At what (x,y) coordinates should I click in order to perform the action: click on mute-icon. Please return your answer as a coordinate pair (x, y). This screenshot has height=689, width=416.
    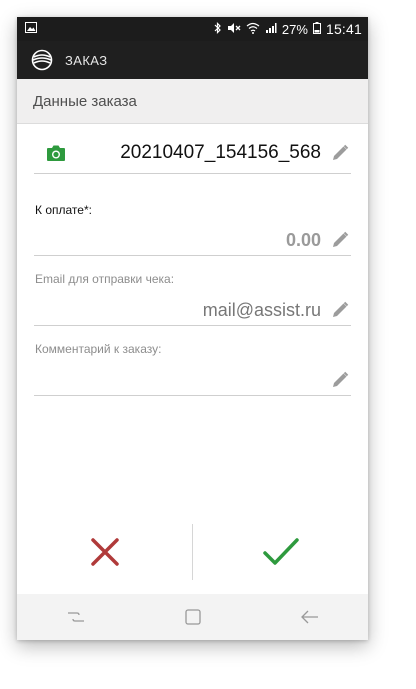
    Looking at the image, I should click on (234, 29).